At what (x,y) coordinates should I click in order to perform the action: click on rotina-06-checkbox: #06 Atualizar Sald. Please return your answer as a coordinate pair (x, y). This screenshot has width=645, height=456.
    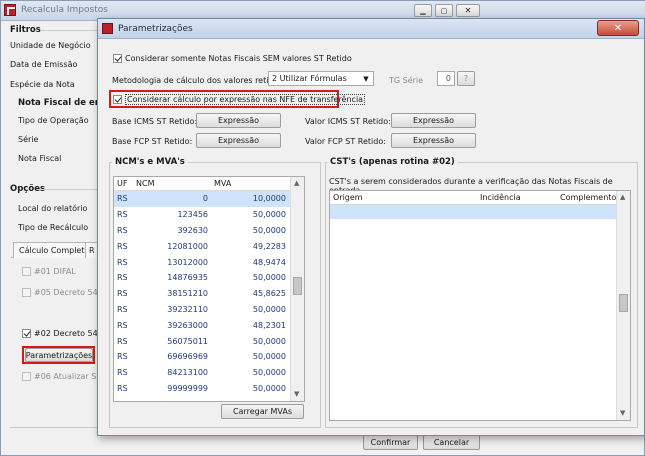
    Looking at the image, I should click on (65, 376).